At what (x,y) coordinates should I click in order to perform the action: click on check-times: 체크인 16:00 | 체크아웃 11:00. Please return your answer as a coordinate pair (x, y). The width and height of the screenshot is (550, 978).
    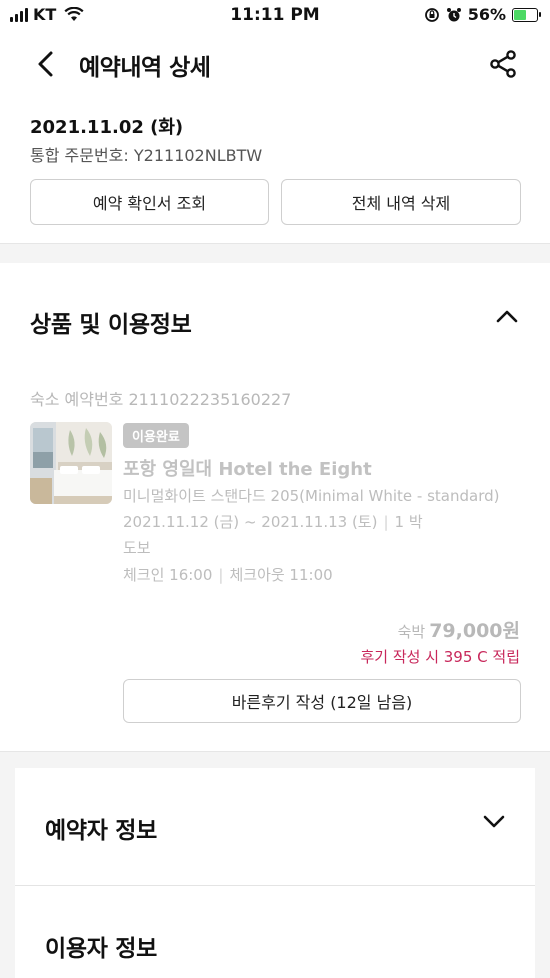
    Looking at the image, I should click on (228, 574).